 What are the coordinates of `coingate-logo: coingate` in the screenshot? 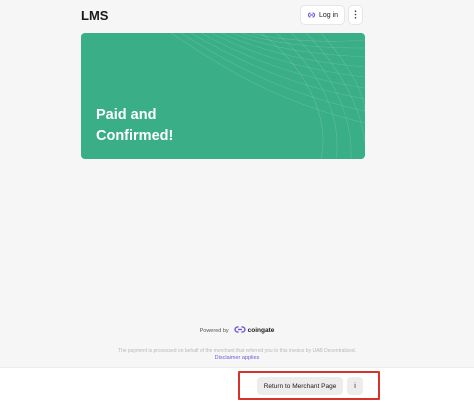 It's located at (254, 330).